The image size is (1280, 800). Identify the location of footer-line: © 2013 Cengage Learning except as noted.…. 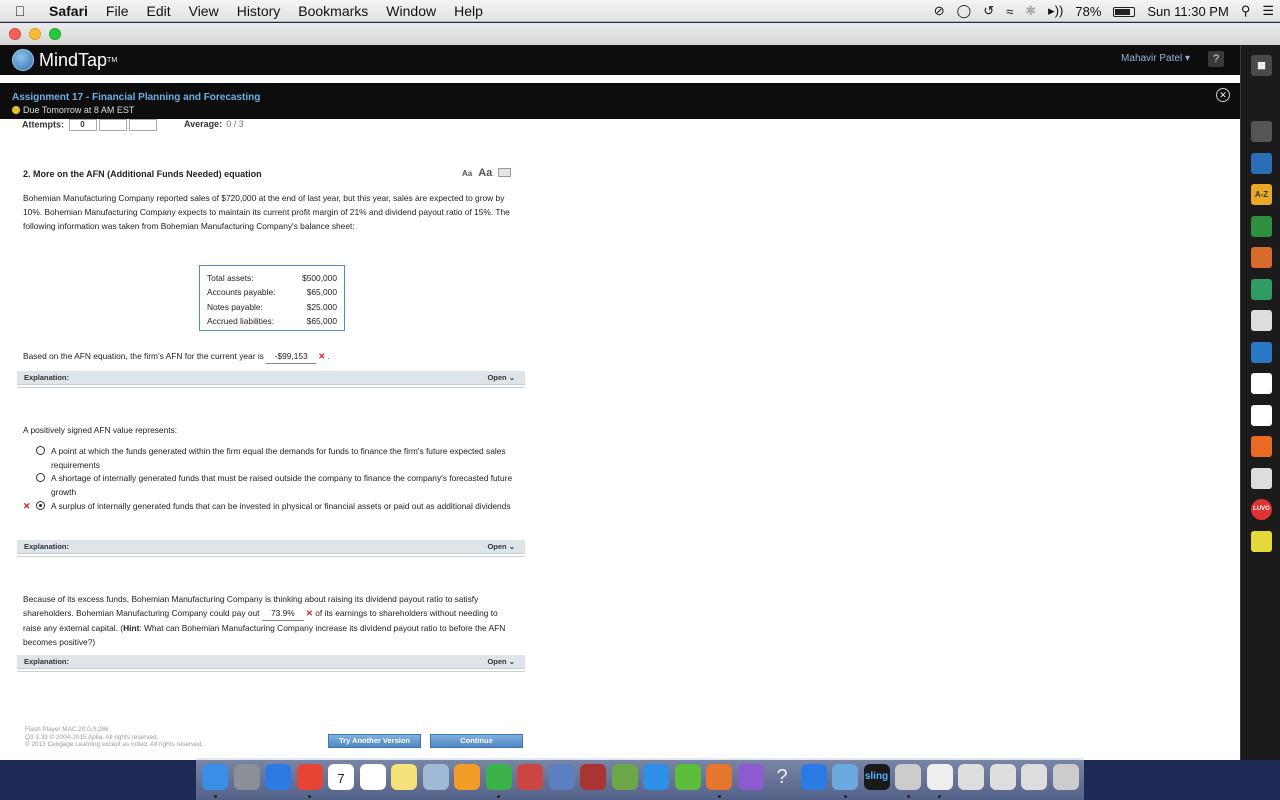
(114, 744).